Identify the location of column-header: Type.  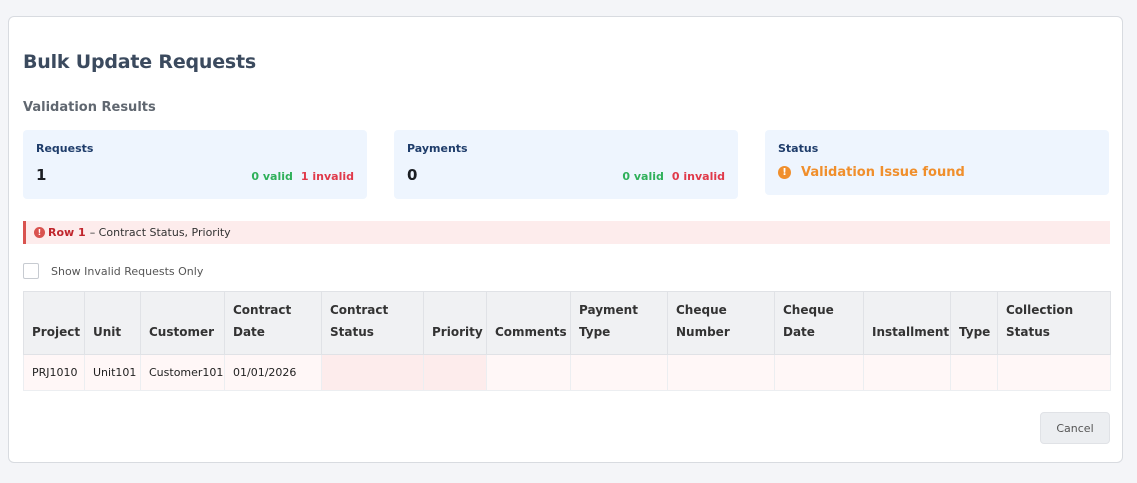
(974, 323).